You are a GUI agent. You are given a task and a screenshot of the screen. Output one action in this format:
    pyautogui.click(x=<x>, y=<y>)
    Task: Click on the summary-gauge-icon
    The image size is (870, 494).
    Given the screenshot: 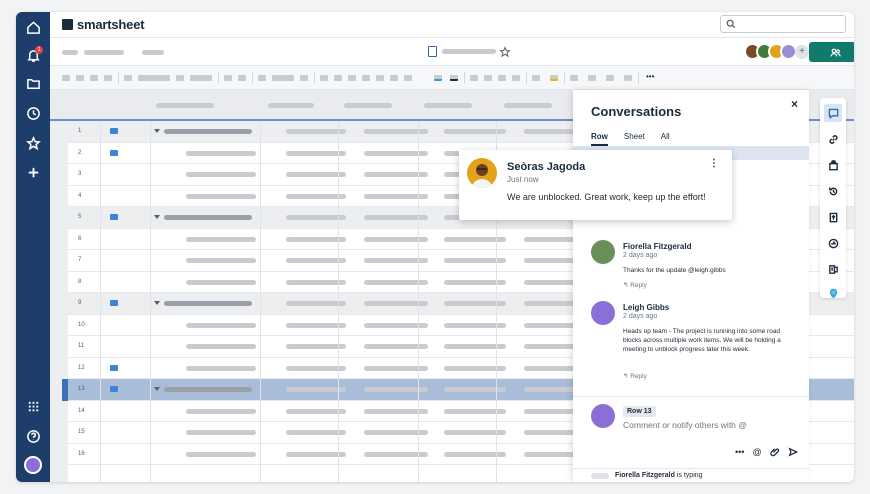 What is the action you would take?
    pyautogui.click(x=833, y=243)
    